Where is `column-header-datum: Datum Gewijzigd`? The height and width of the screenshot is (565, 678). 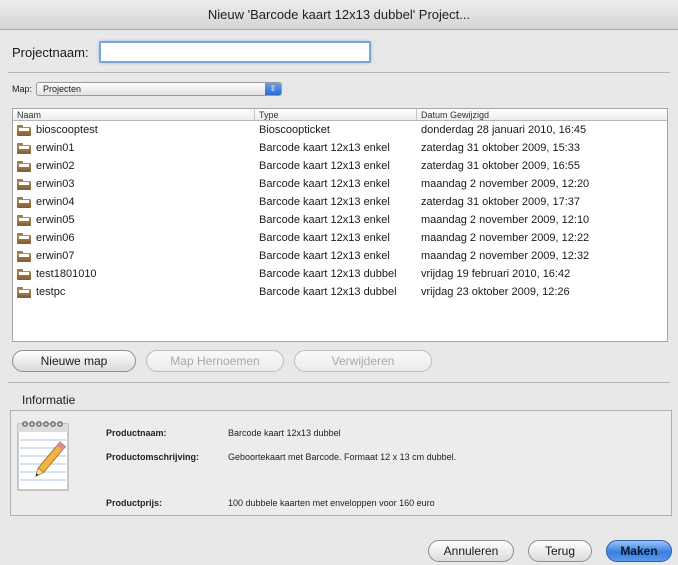
column-header-datum: Datum Gewijzigd is located at coordinates (542, 114).